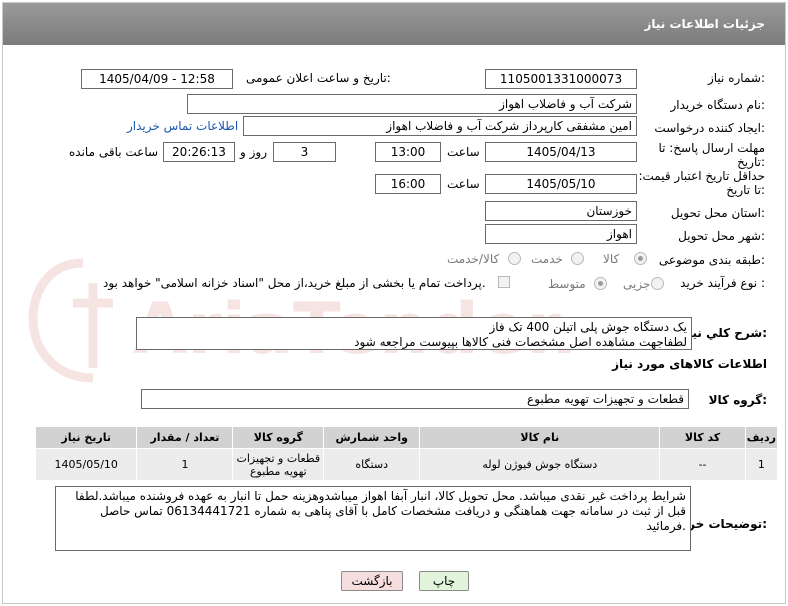  Describe the element at coordinates (372, 581) in the screenshot. I see `back-button: بازگشت` at that location.